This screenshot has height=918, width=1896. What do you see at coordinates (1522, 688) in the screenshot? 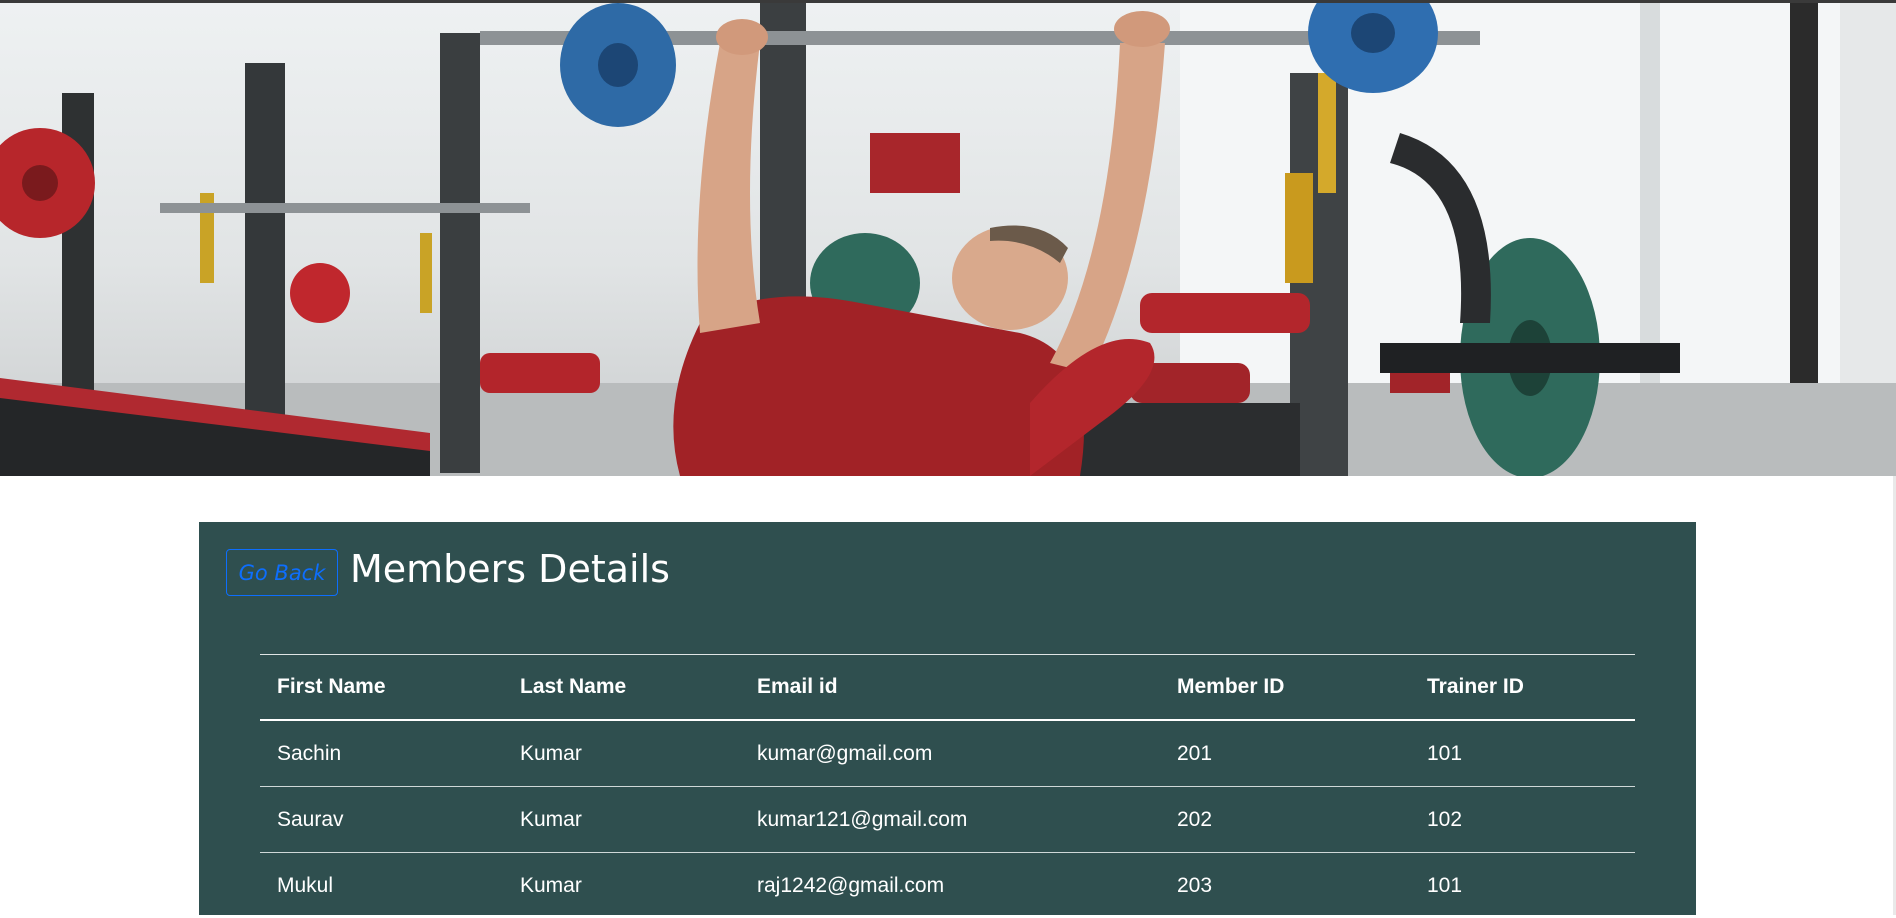
I see `column-header-trainer-id: Trainer ID` at bounding box center [1522, 688].